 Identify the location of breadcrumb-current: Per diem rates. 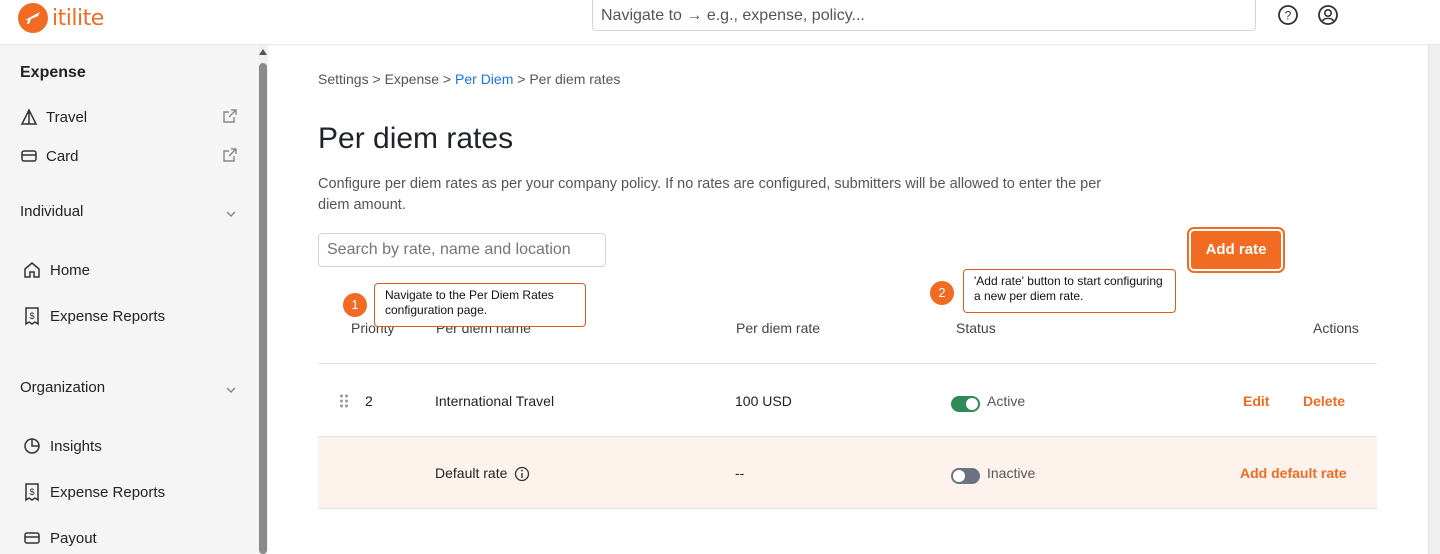
(575, 79).